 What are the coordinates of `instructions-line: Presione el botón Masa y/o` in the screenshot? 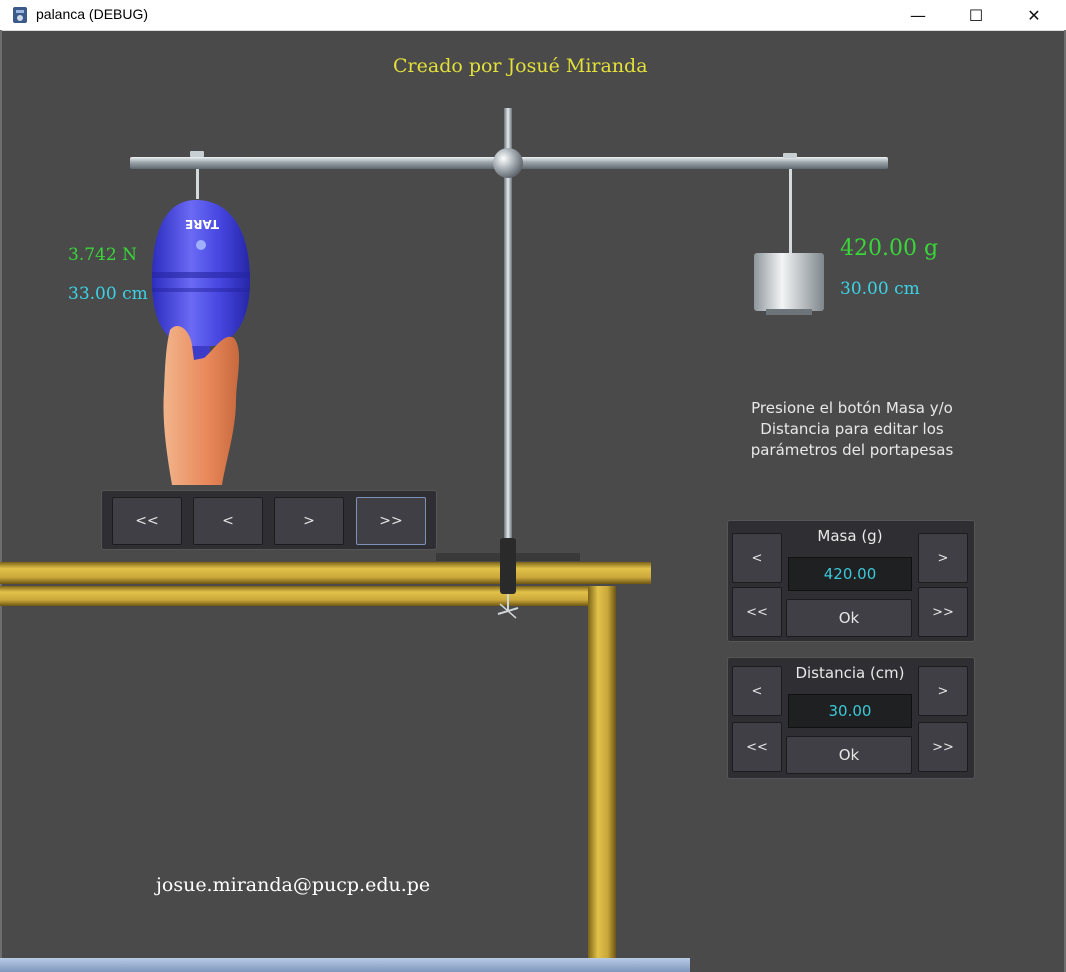 It's located at (852, 408).